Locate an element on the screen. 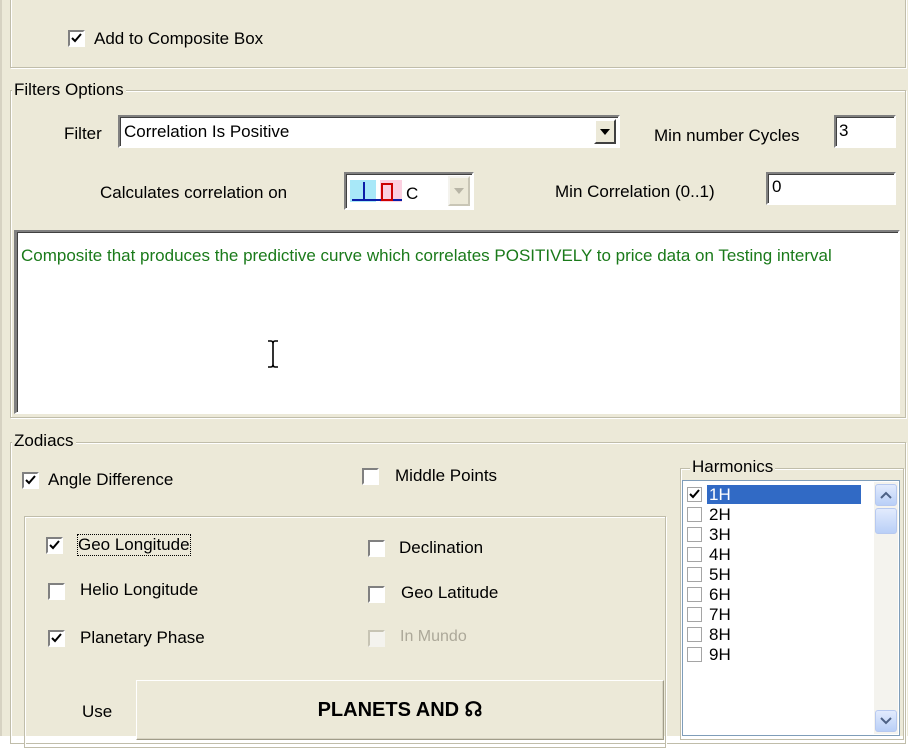 This screenshot has width=921, height=748. calc-dropdown-button is located at coordinates (459, 191).